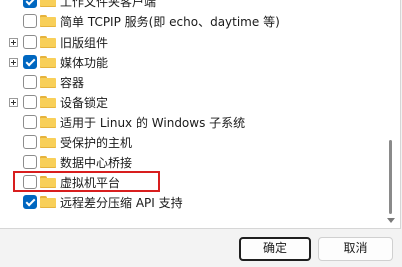 The image size is (402, 267). I want to click on feature-label: 媒体功能, so click(84, 63).